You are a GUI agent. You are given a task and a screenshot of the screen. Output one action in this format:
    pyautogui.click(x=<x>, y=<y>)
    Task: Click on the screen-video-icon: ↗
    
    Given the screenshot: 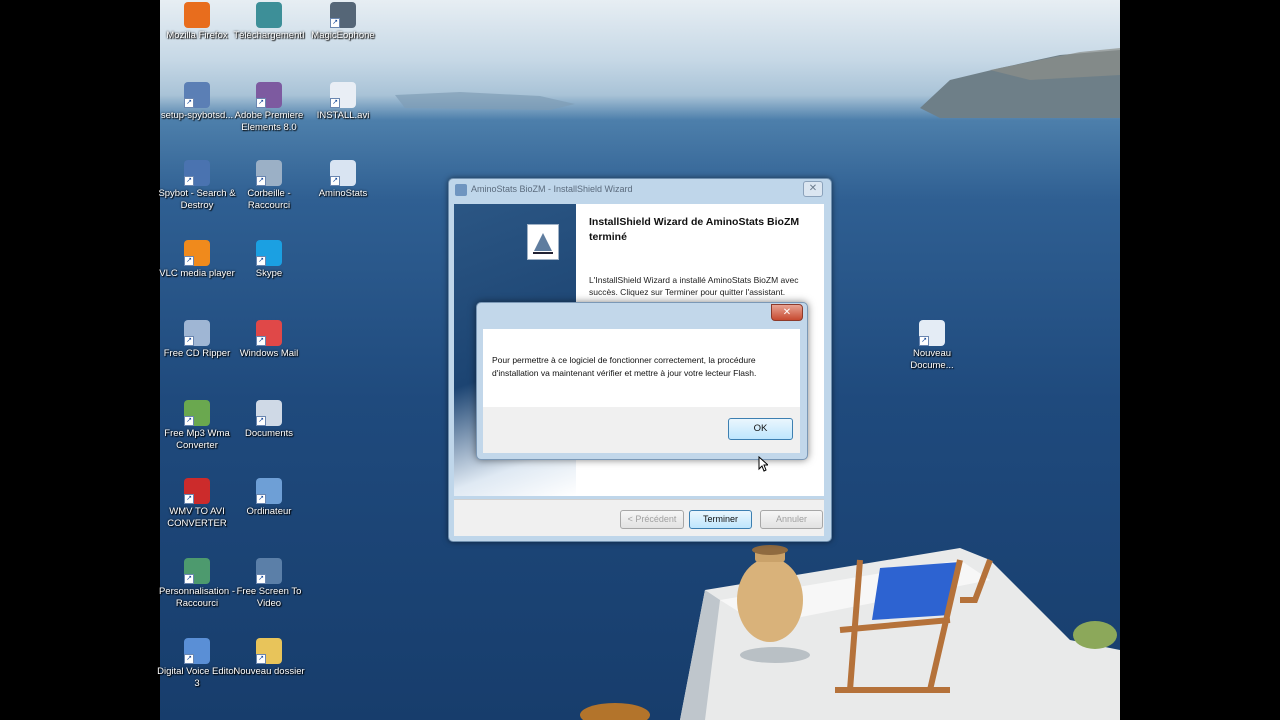 What is the action you would take?
    pyautogui.click(x=269, y=571)
    